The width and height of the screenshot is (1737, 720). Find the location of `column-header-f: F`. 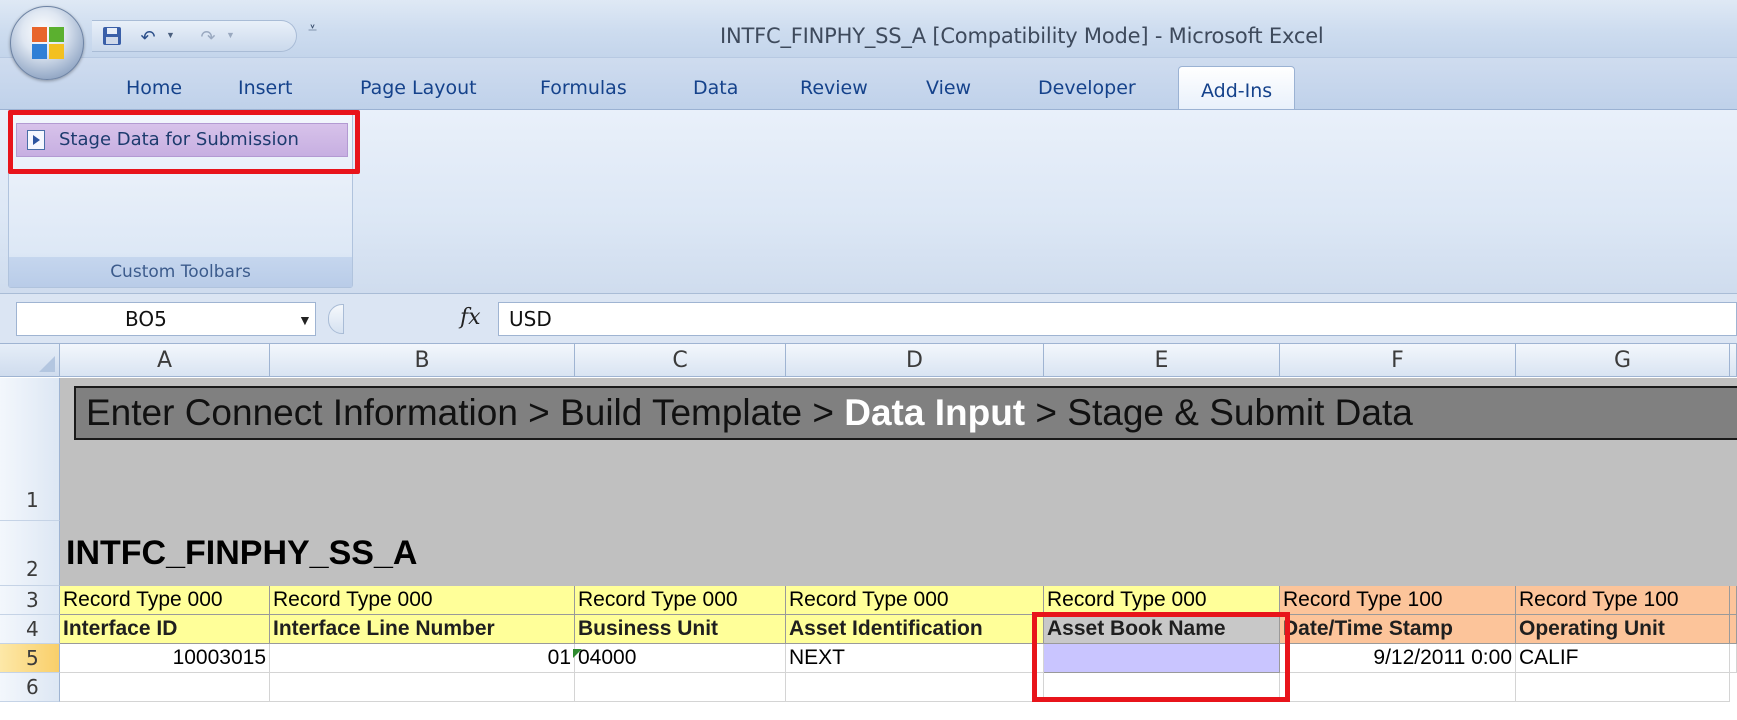

column-header-f: F is located at coordinates (1398, 360).